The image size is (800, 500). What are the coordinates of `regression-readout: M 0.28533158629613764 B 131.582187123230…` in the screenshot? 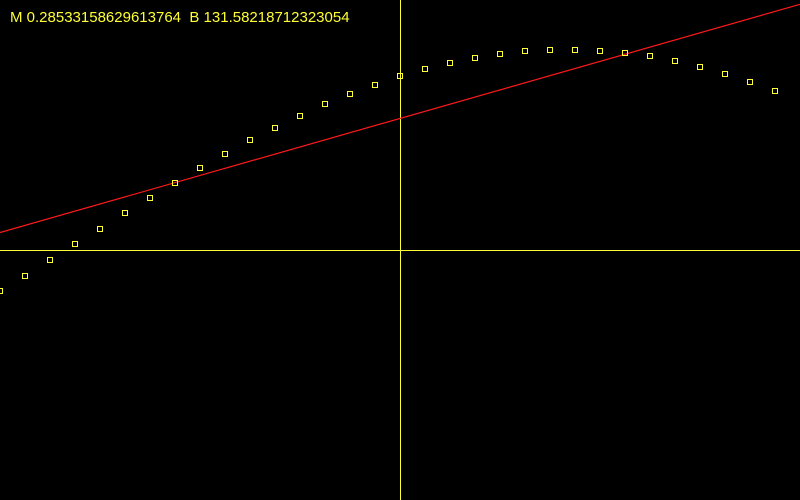 It's located at (180, 18).